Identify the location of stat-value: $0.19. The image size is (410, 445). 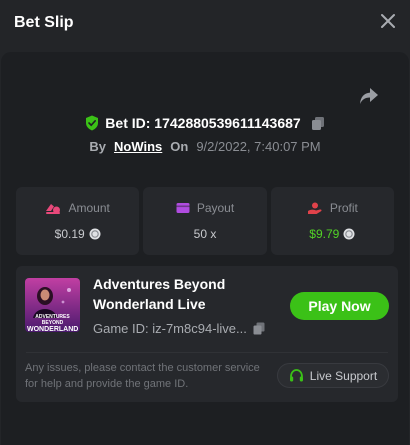
(69, 234).